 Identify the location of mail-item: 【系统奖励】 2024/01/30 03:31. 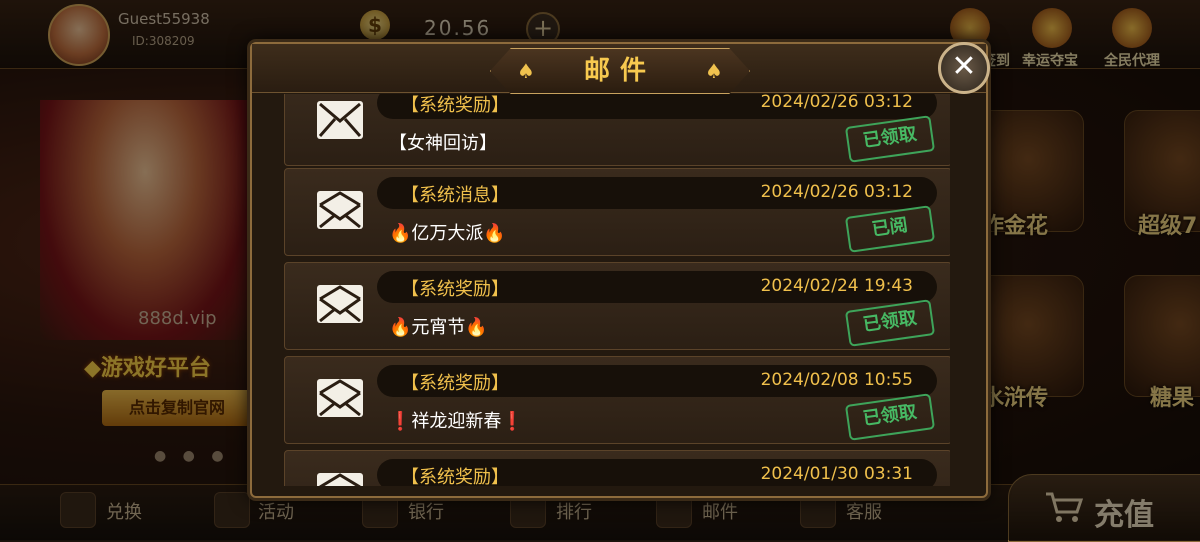
(617, 468).